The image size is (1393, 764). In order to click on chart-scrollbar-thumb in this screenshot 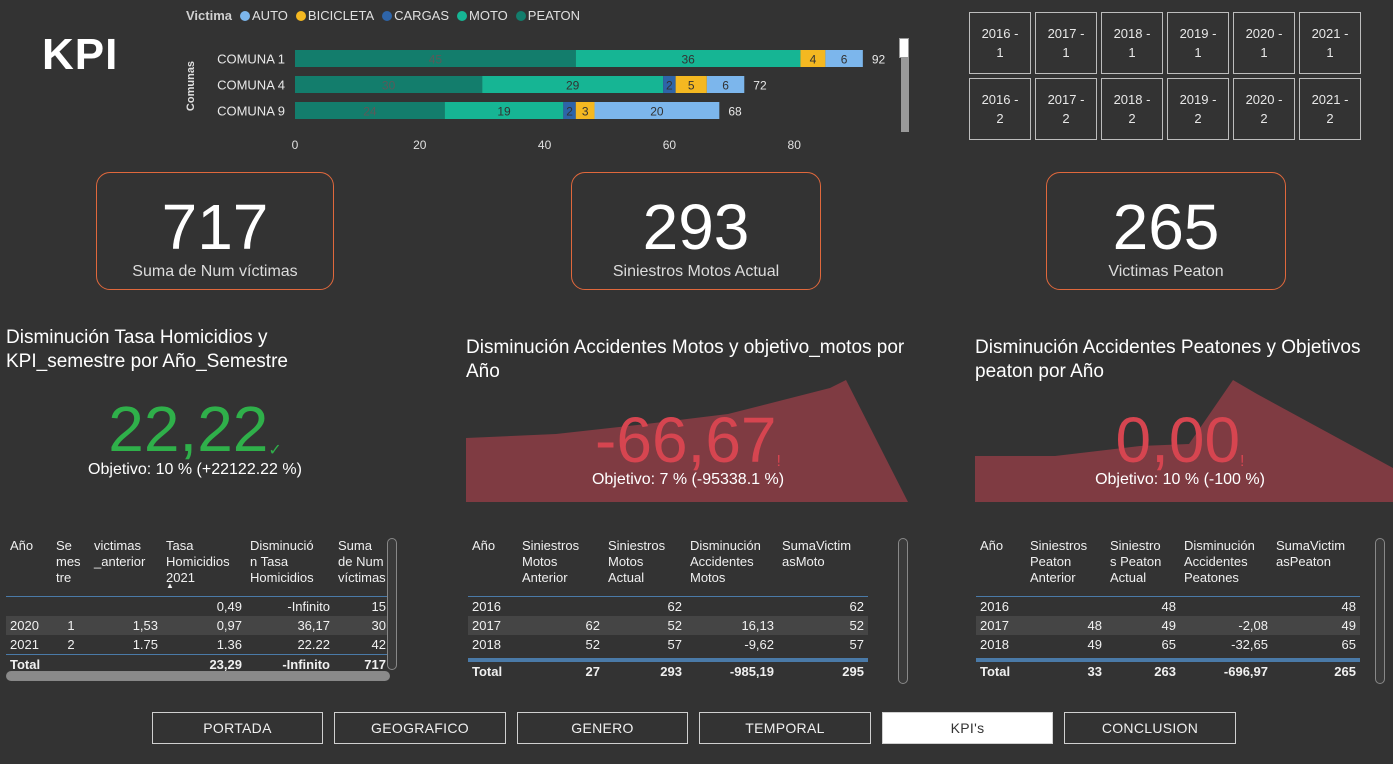, I will do `click(904, 48)`.